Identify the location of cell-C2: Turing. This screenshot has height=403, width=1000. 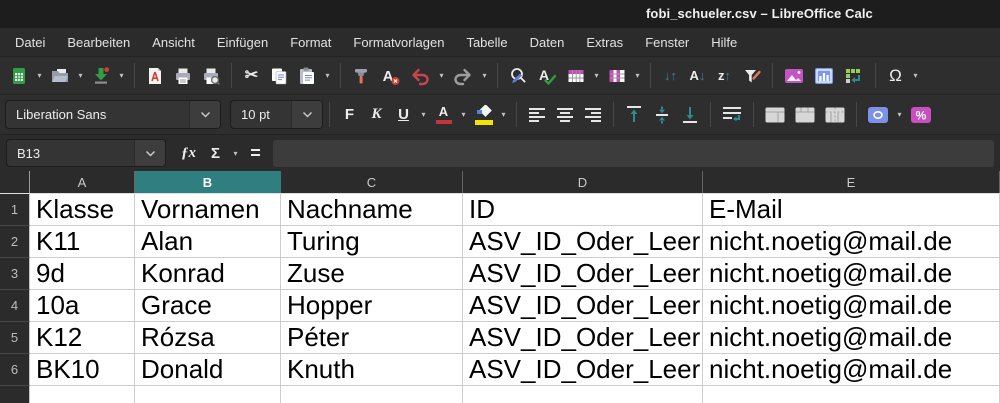
(372, 242).